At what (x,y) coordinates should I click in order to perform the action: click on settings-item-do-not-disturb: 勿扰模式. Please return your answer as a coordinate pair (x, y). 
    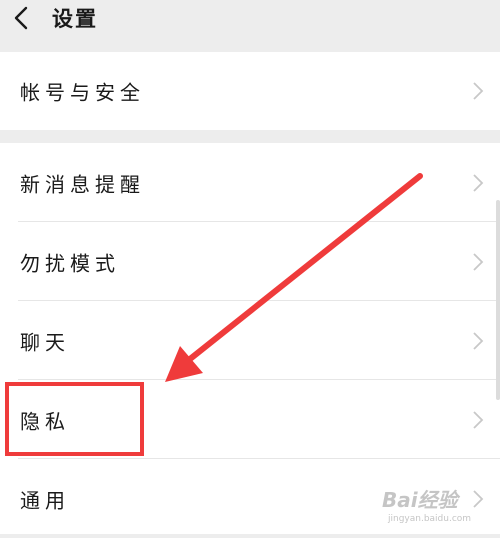
    Looking at the image, I should click on (250, 261).